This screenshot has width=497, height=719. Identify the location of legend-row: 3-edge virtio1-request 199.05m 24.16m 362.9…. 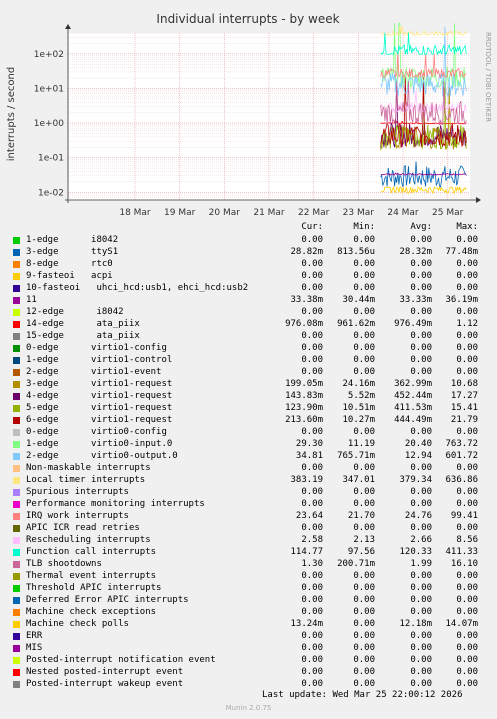
(248, 384).